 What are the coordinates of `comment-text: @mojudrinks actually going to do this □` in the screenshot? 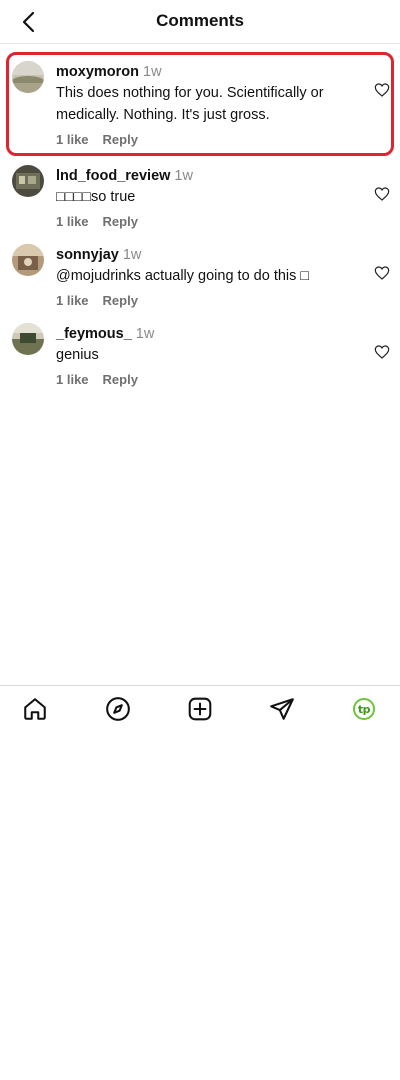 It's located at (183, 276).